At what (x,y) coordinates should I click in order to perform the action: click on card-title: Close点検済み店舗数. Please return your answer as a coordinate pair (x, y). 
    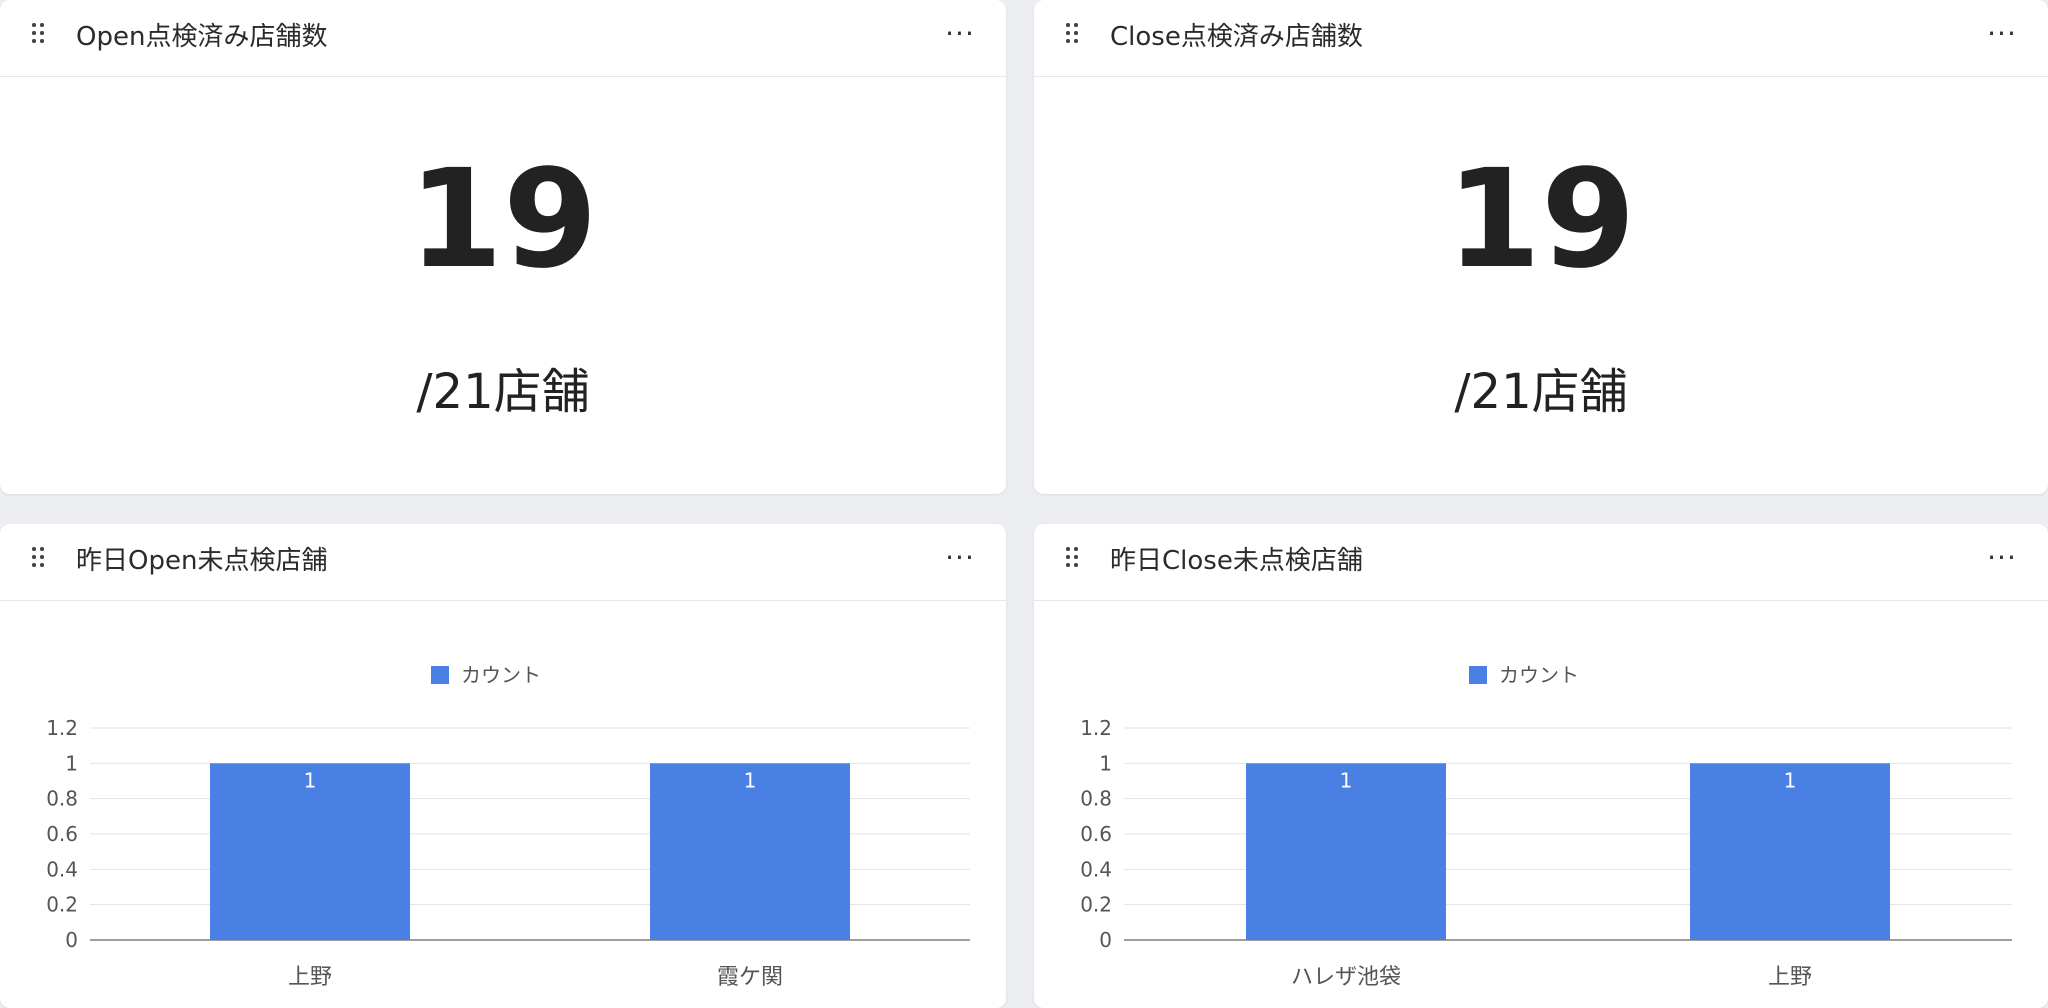
    Looking at the image, I should click on (1236, 37).